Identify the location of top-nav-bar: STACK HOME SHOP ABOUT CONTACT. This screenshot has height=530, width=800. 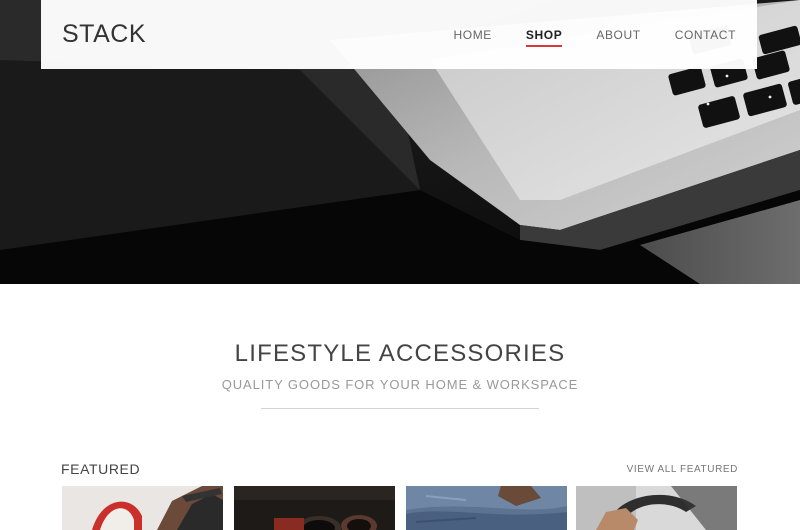
(399, 34).